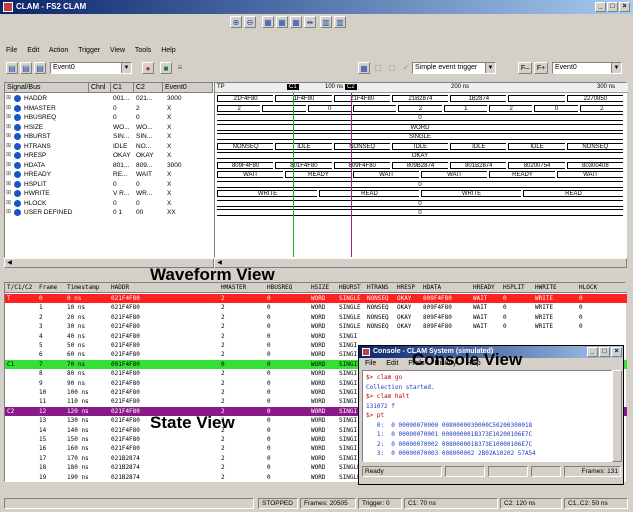  What do you see at coordinates (546, 287) in the screenshot?
I see `state-col-header: HWRITE` at bounding box center [546, 287].